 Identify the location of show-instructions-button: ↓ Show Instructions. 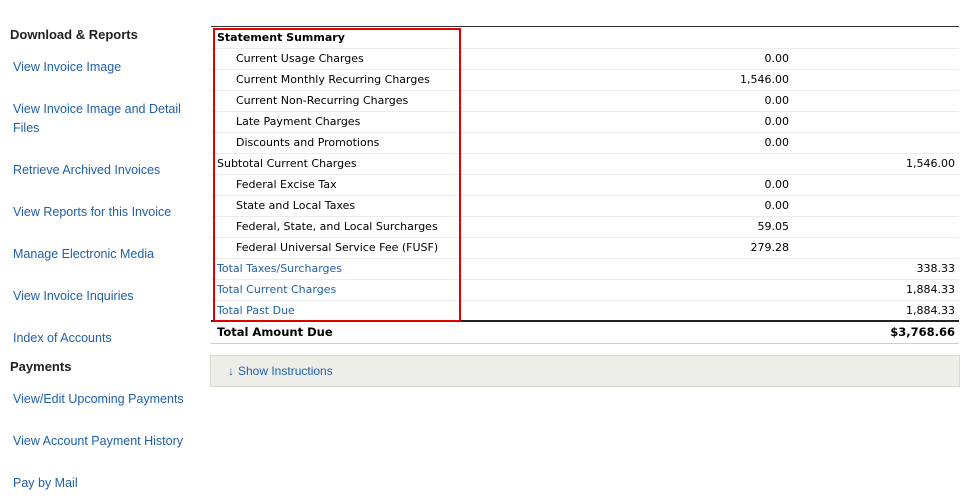
(280, 371).